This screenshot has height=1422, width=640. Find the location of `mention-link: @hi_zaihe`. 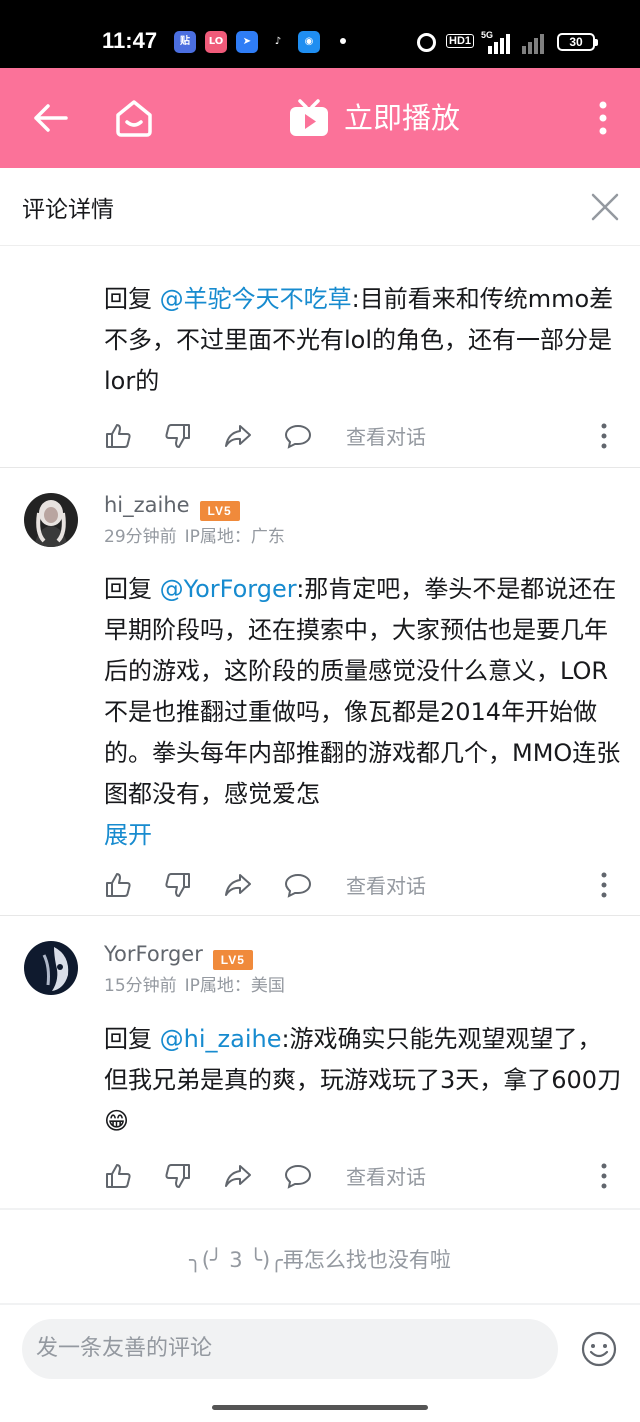

mention-link: @hi_zaihe is located at coordinates (221, 1039).